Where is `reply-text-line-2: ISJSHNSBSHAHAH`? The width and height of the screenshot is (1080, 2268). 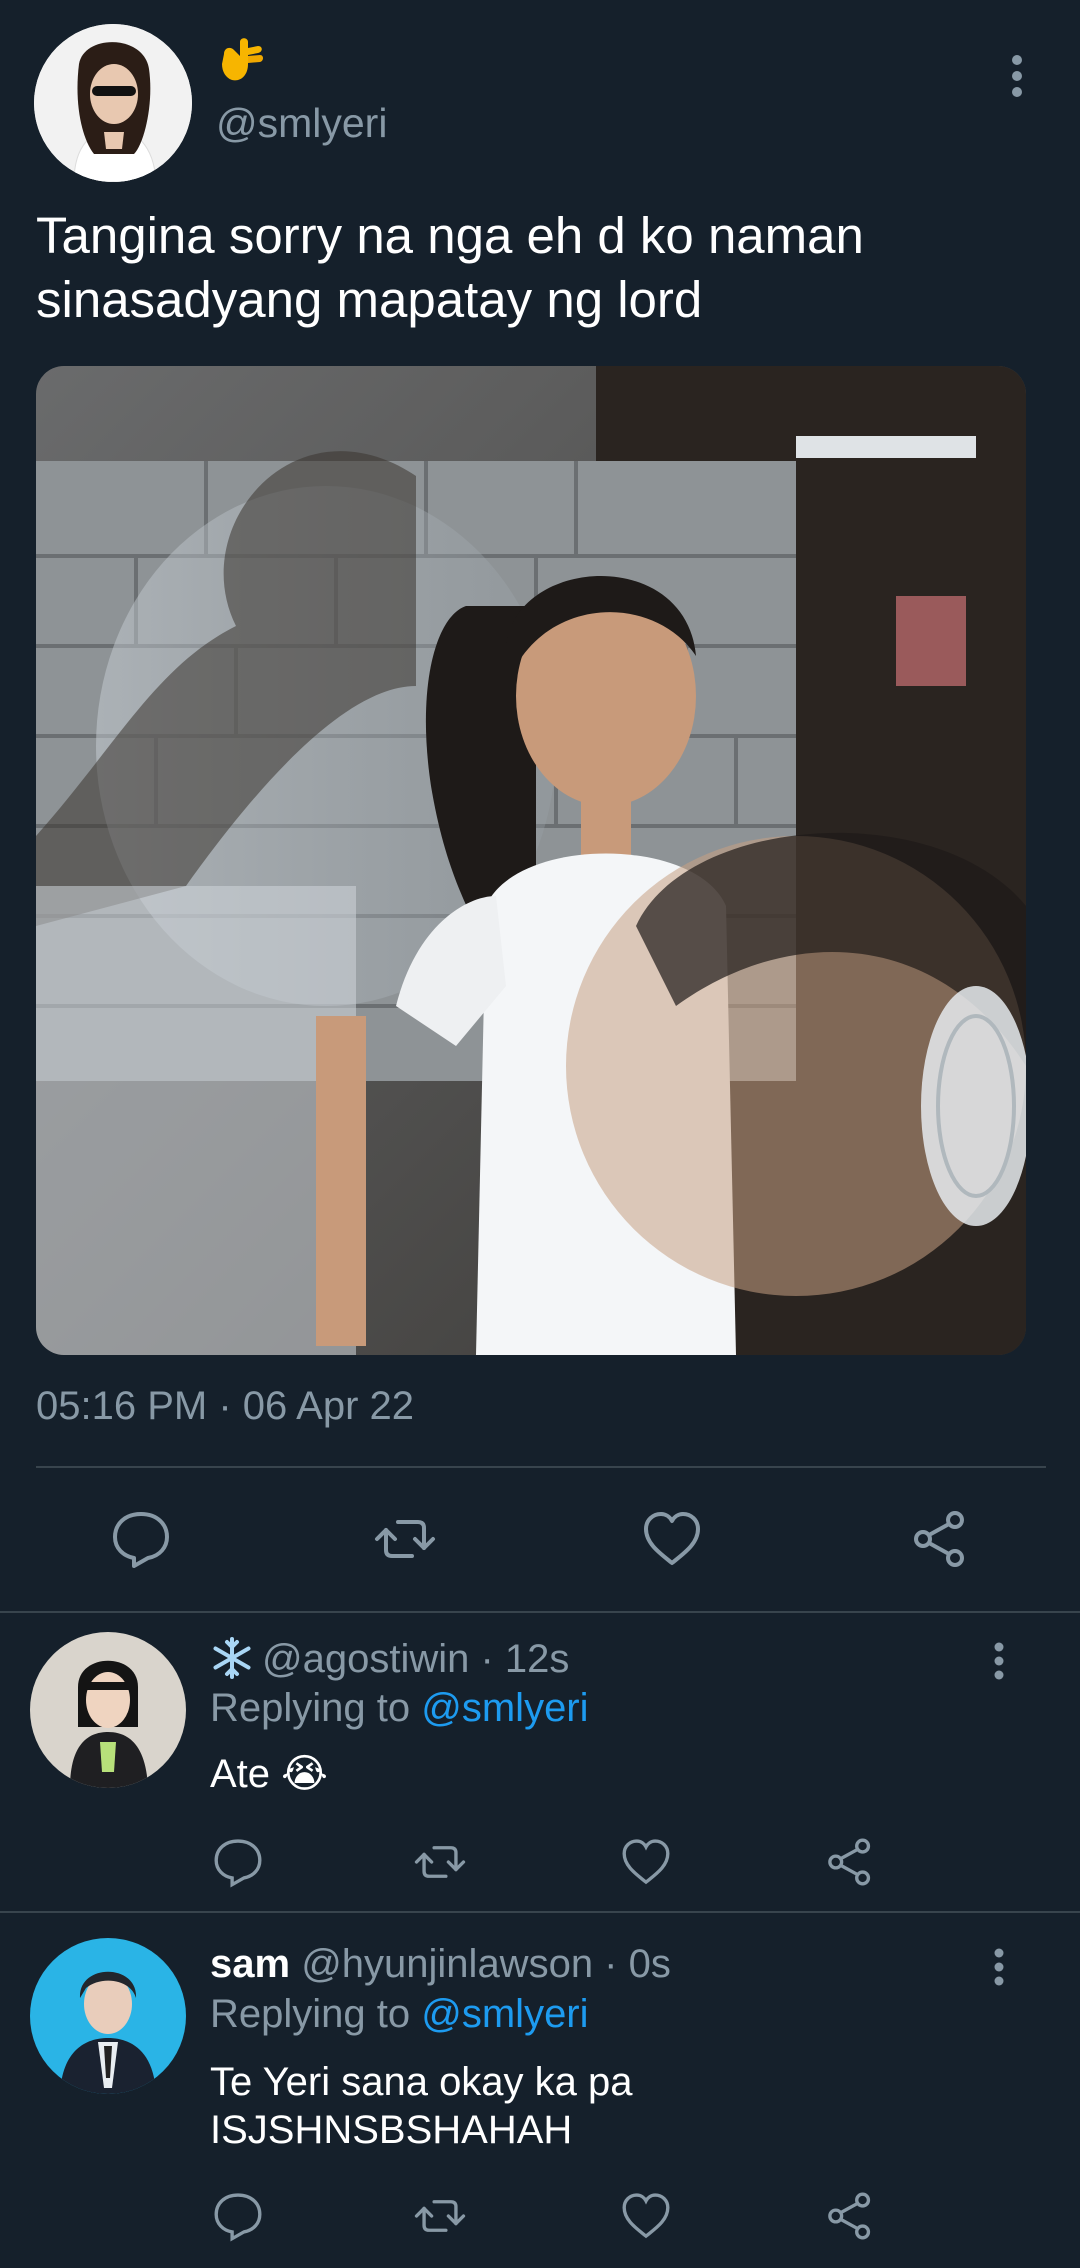 reply-text-line-2: ISJSHNSBSHAHAH is located at coordinates (391, 2130).